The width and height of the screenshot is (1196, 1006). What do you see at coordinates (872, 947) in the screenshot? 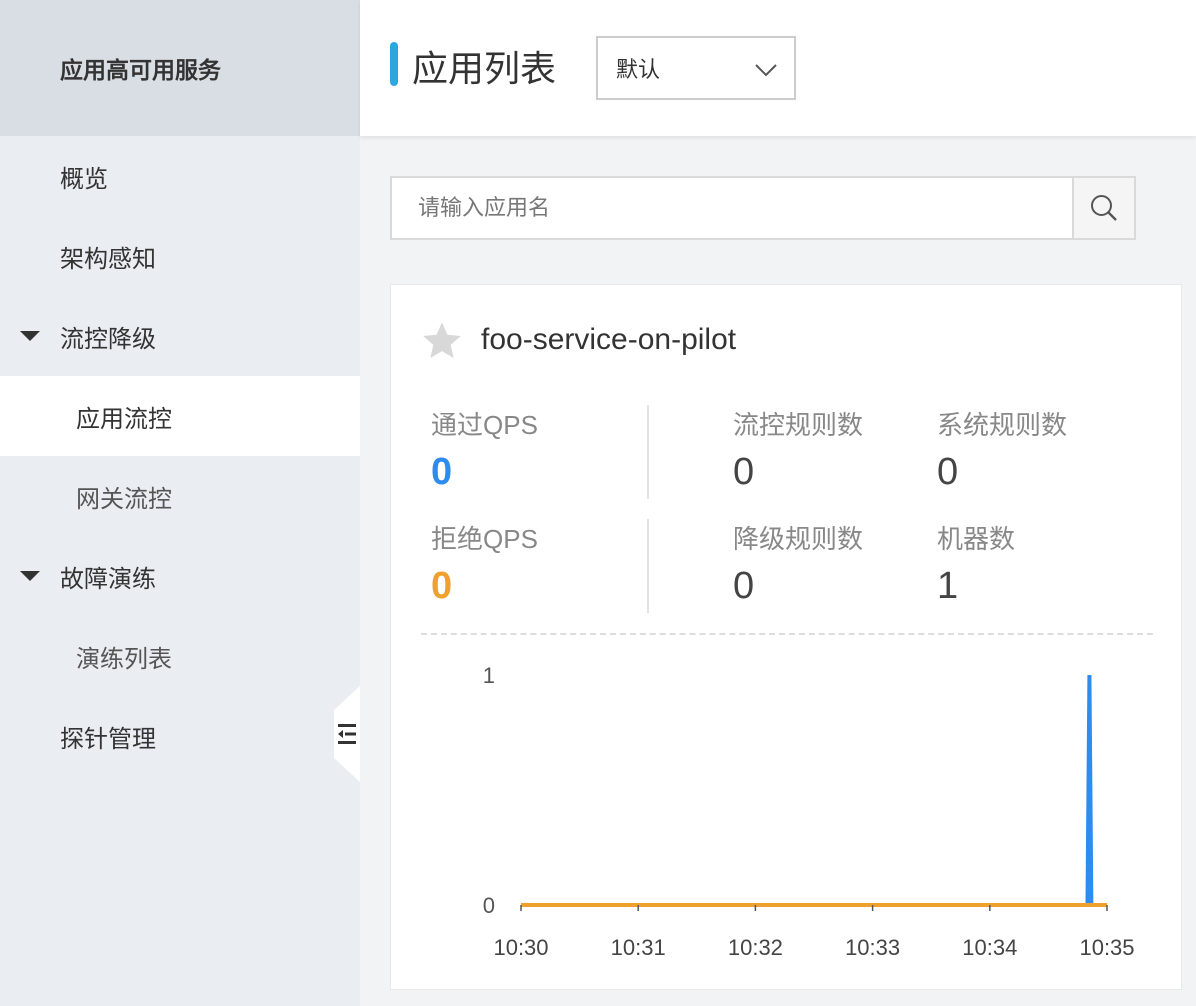
I see `x-tick-label: 10:33` at bounding box center [872, 947].